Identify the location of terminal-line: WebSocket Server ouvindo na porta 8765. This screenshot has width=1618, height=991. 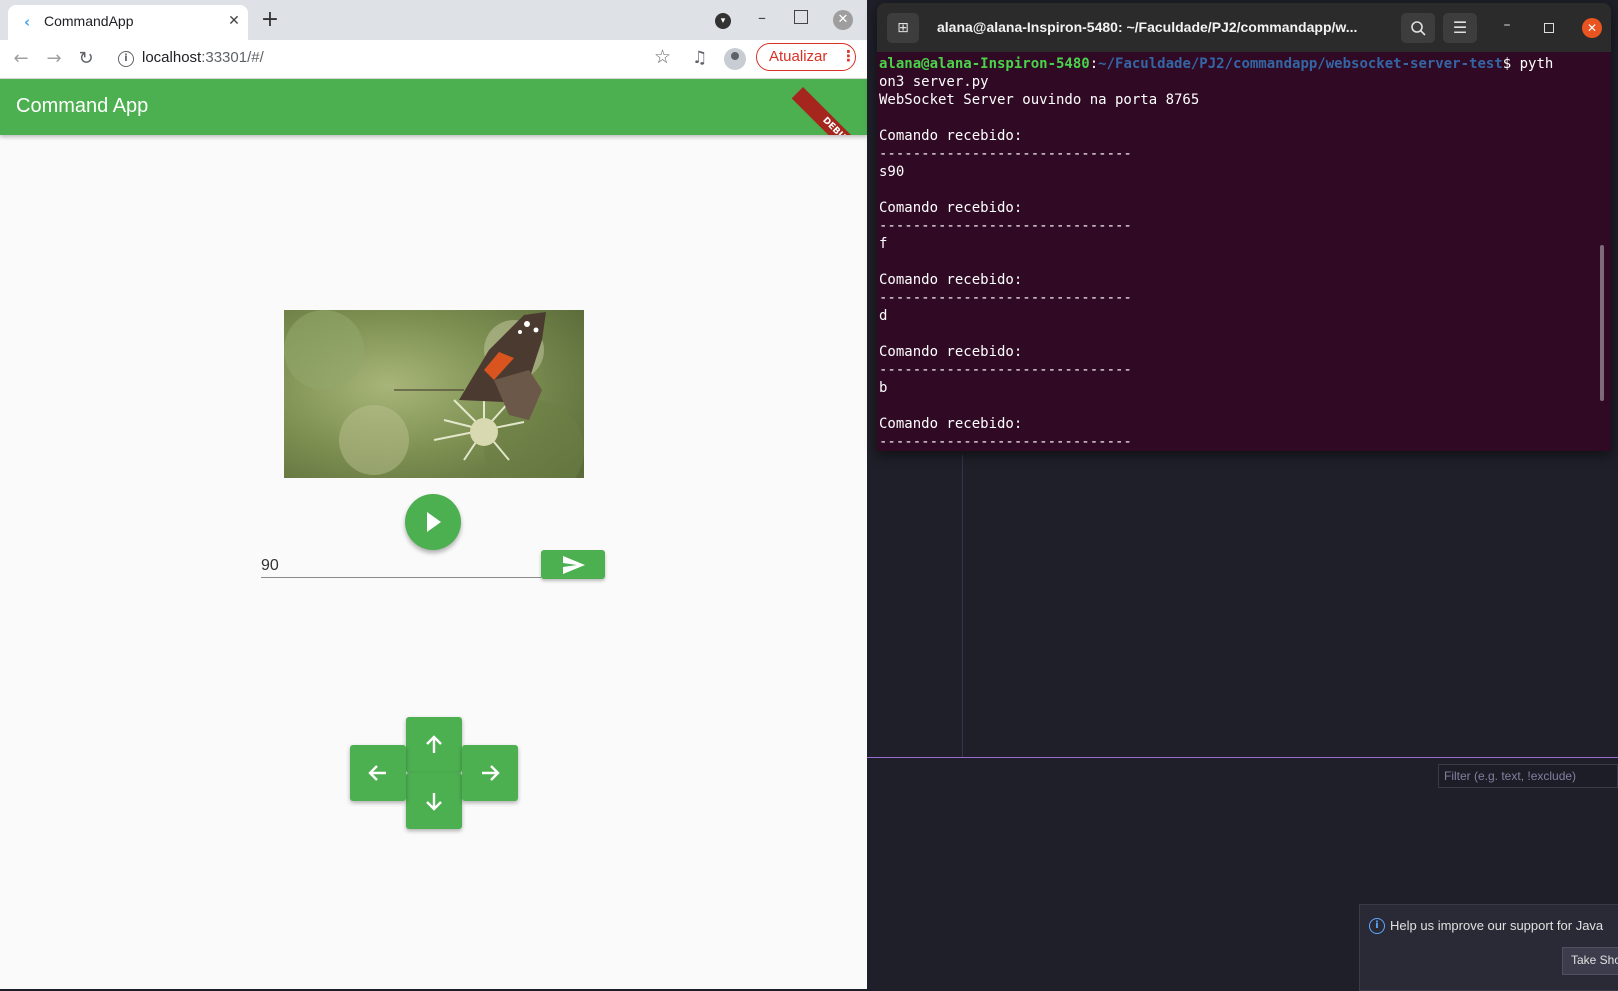
(1039, 100).